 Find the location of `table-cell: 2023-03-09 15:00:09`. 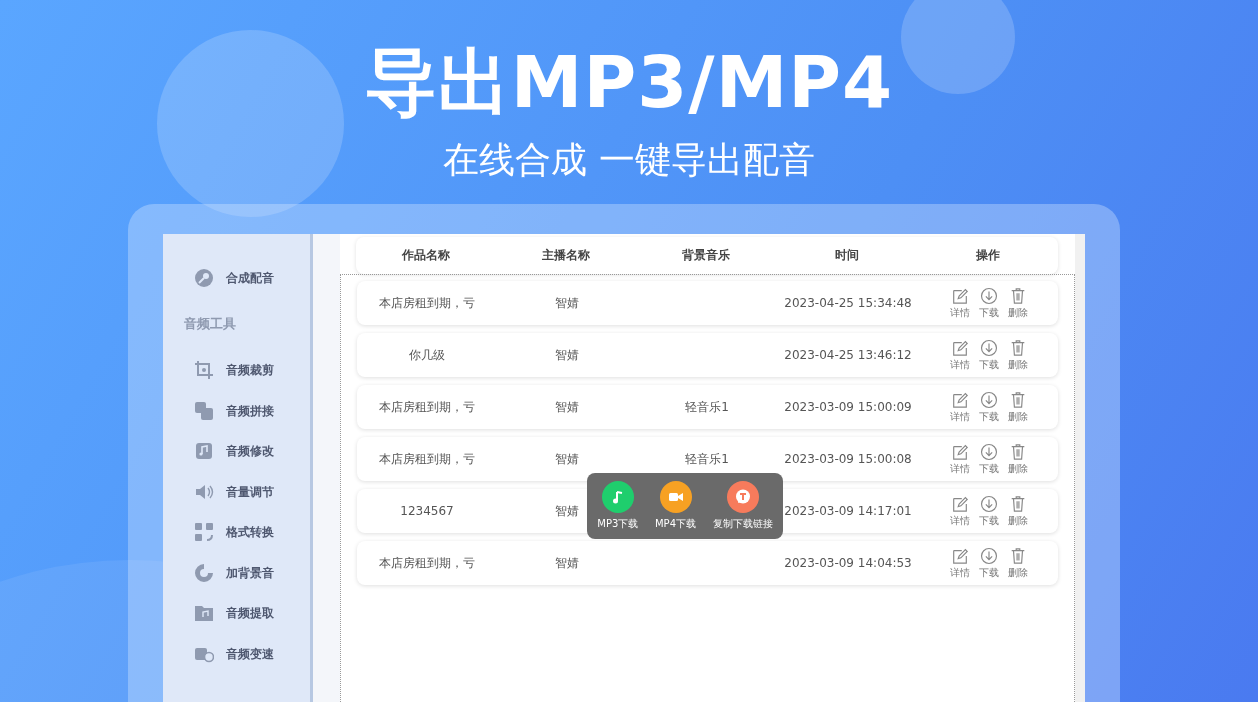

table-cell: 2023-03-09 15:00:09 is located at coordinates (848, 406).